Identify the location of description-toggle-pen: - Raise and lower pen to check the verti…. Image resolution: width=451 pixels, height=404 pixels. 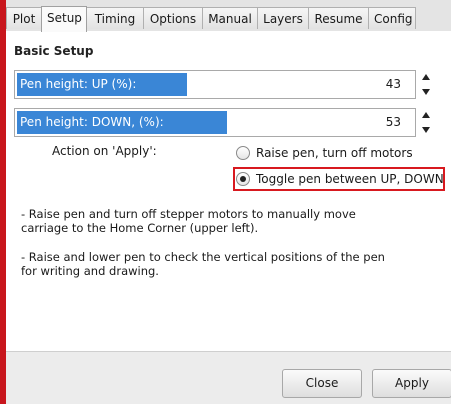
(211, 264).